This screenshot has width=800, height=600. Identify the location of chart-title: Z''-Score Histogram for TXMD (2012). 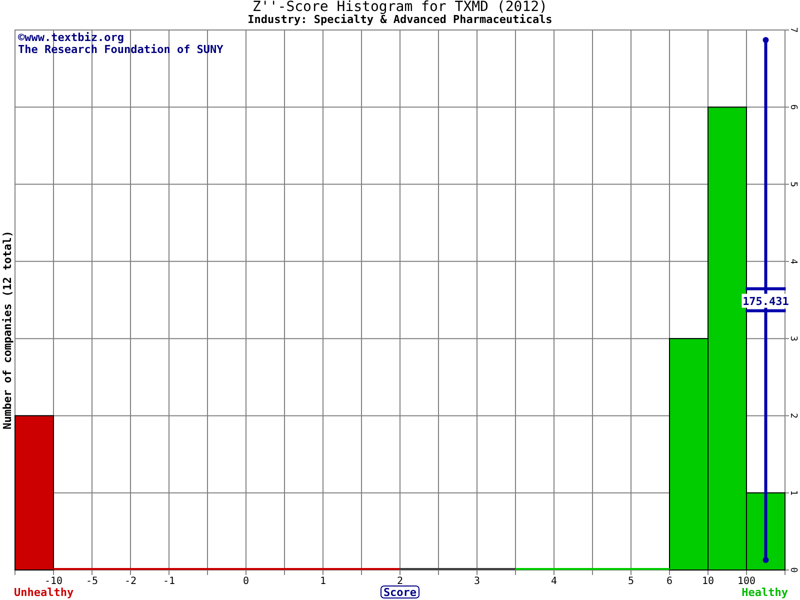
(400, 7).